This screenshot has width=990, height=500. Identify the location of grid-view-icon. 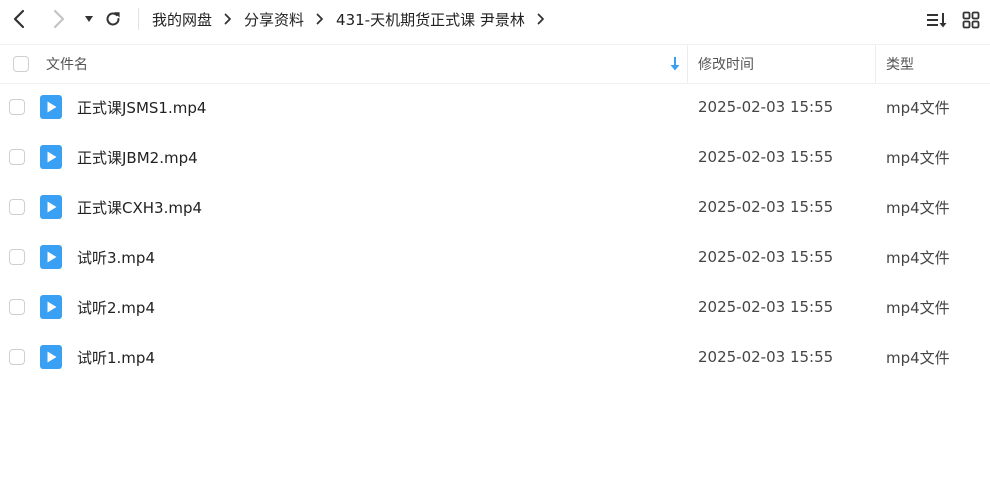
(971, 20).